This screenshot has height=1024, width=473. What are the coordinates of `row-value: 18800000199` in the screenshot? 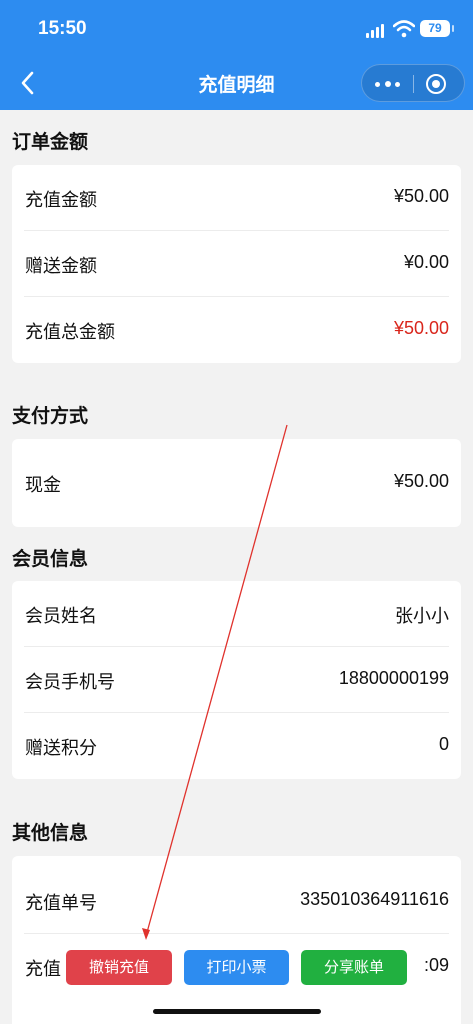 It's located at (393, 678).